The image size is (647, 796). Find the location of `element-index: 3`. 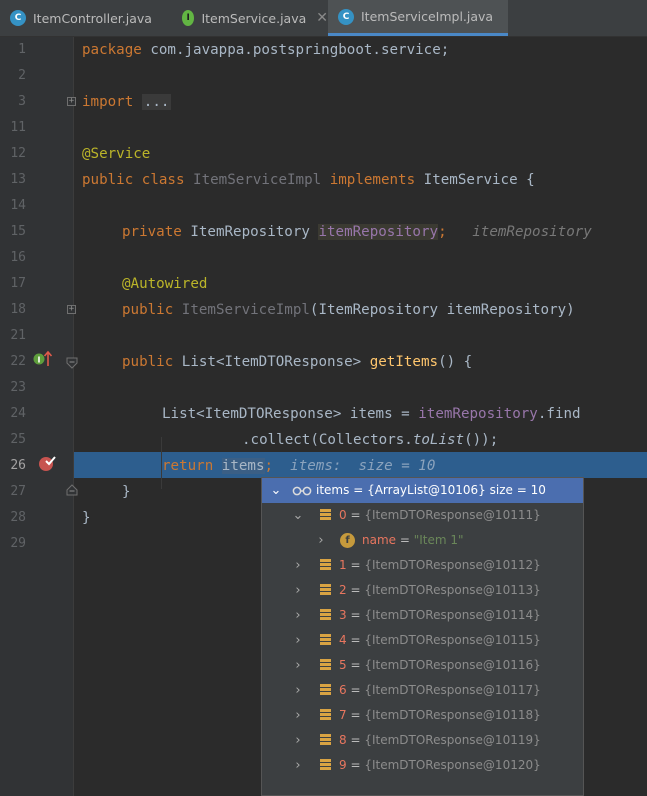

element-index: 3 is located at coordinates (343, 615).